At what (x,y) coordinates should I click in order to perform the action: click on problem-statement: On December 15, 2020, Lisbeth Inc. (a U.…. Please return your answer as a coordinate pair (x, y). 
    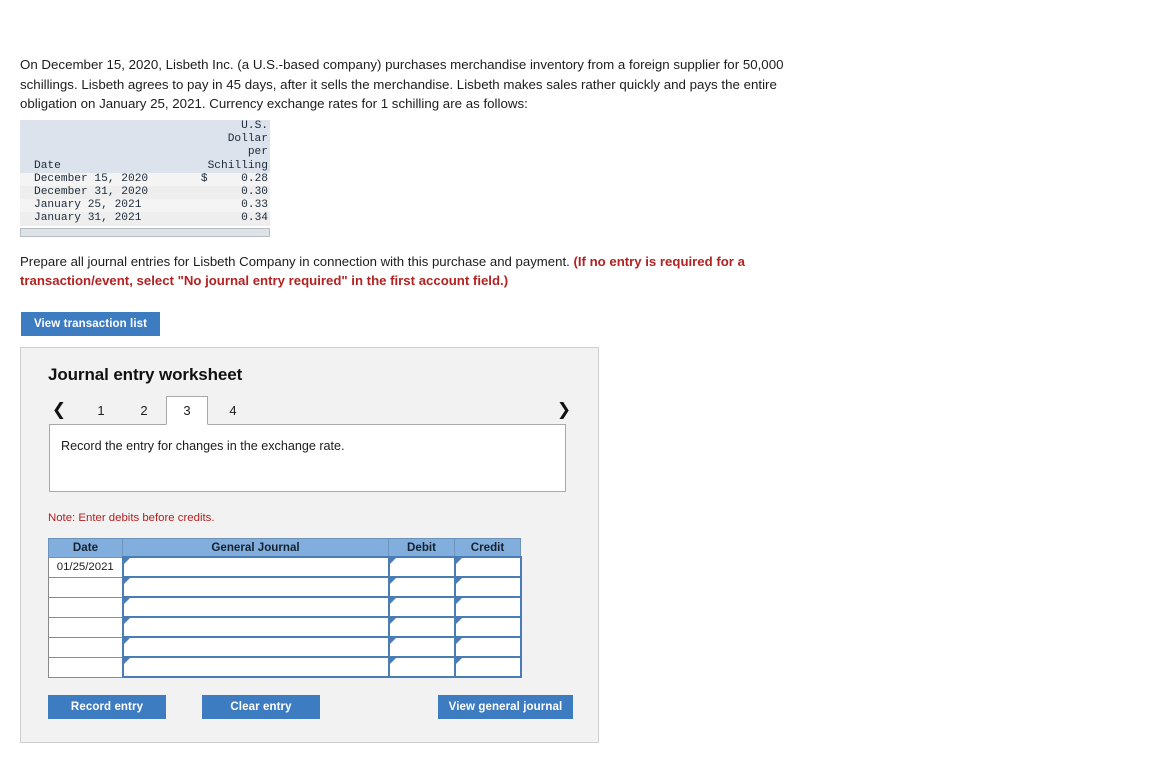
    Looking at the image, I should click on (402, 84).